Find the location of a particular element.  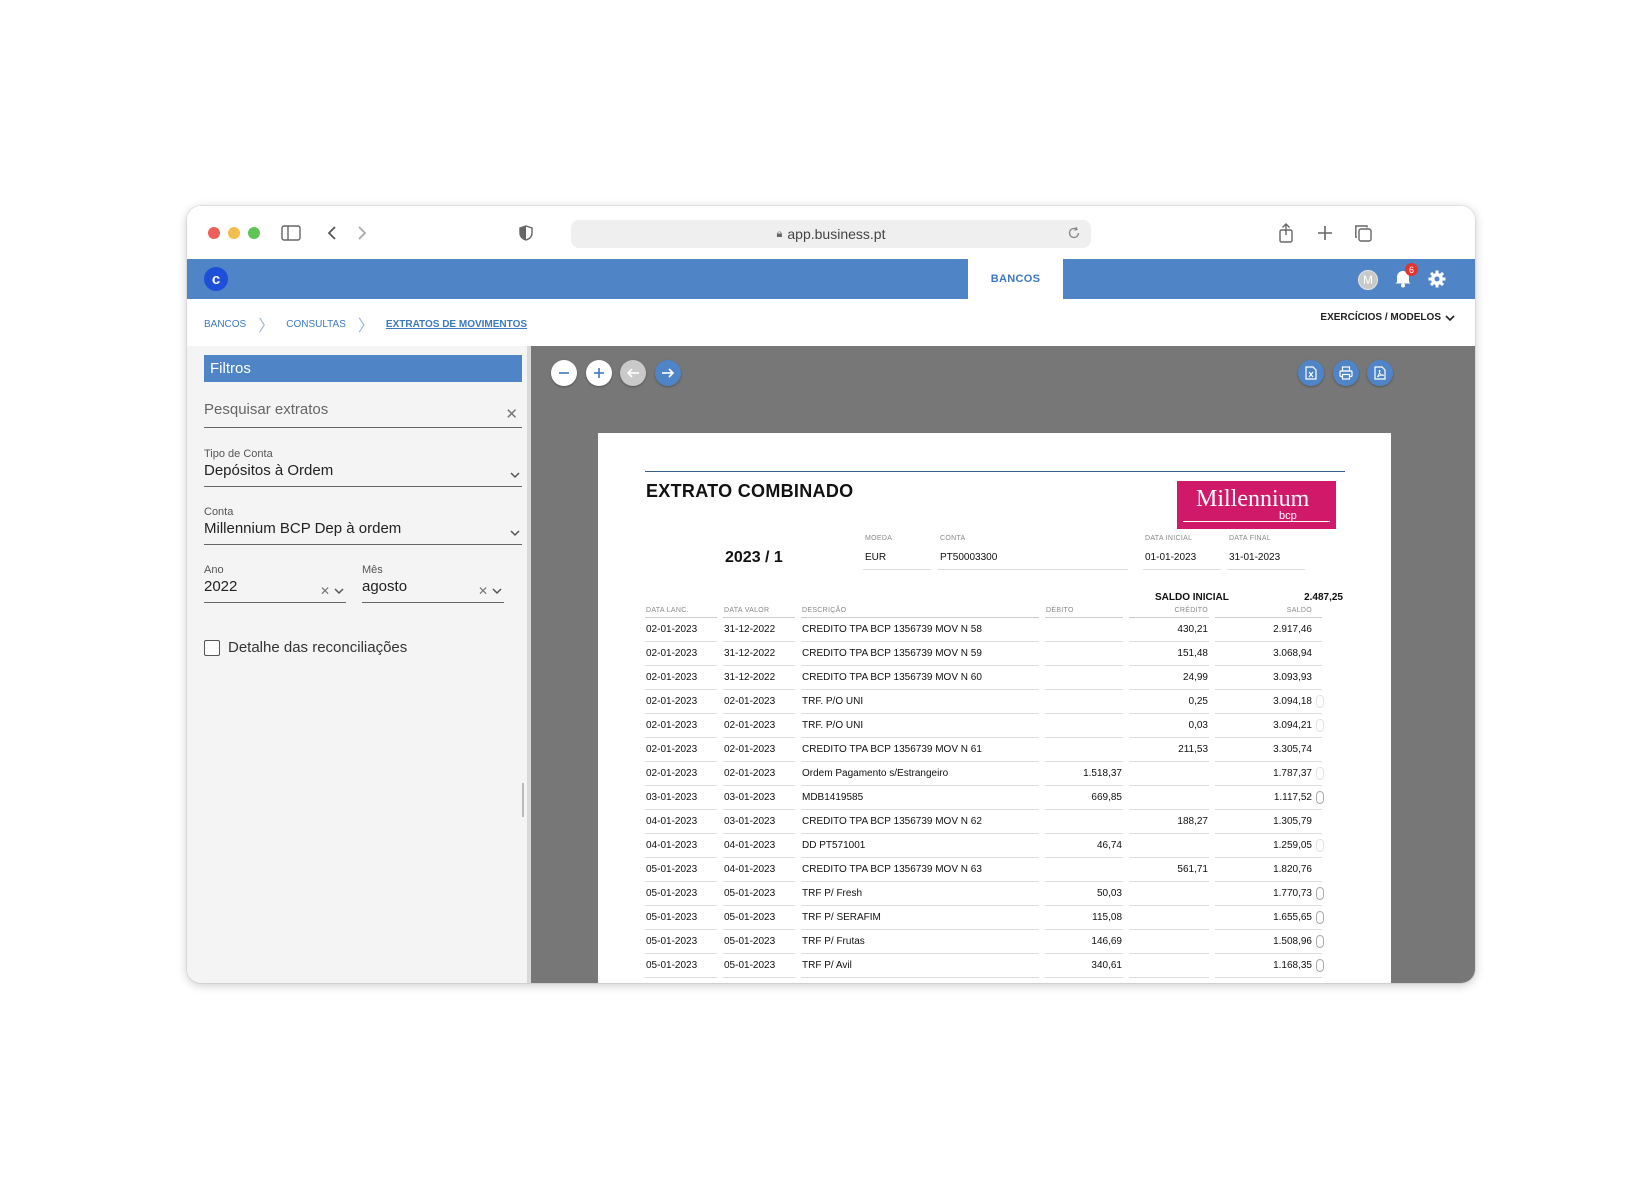

next-page-button is located at coordinates (668, 373).